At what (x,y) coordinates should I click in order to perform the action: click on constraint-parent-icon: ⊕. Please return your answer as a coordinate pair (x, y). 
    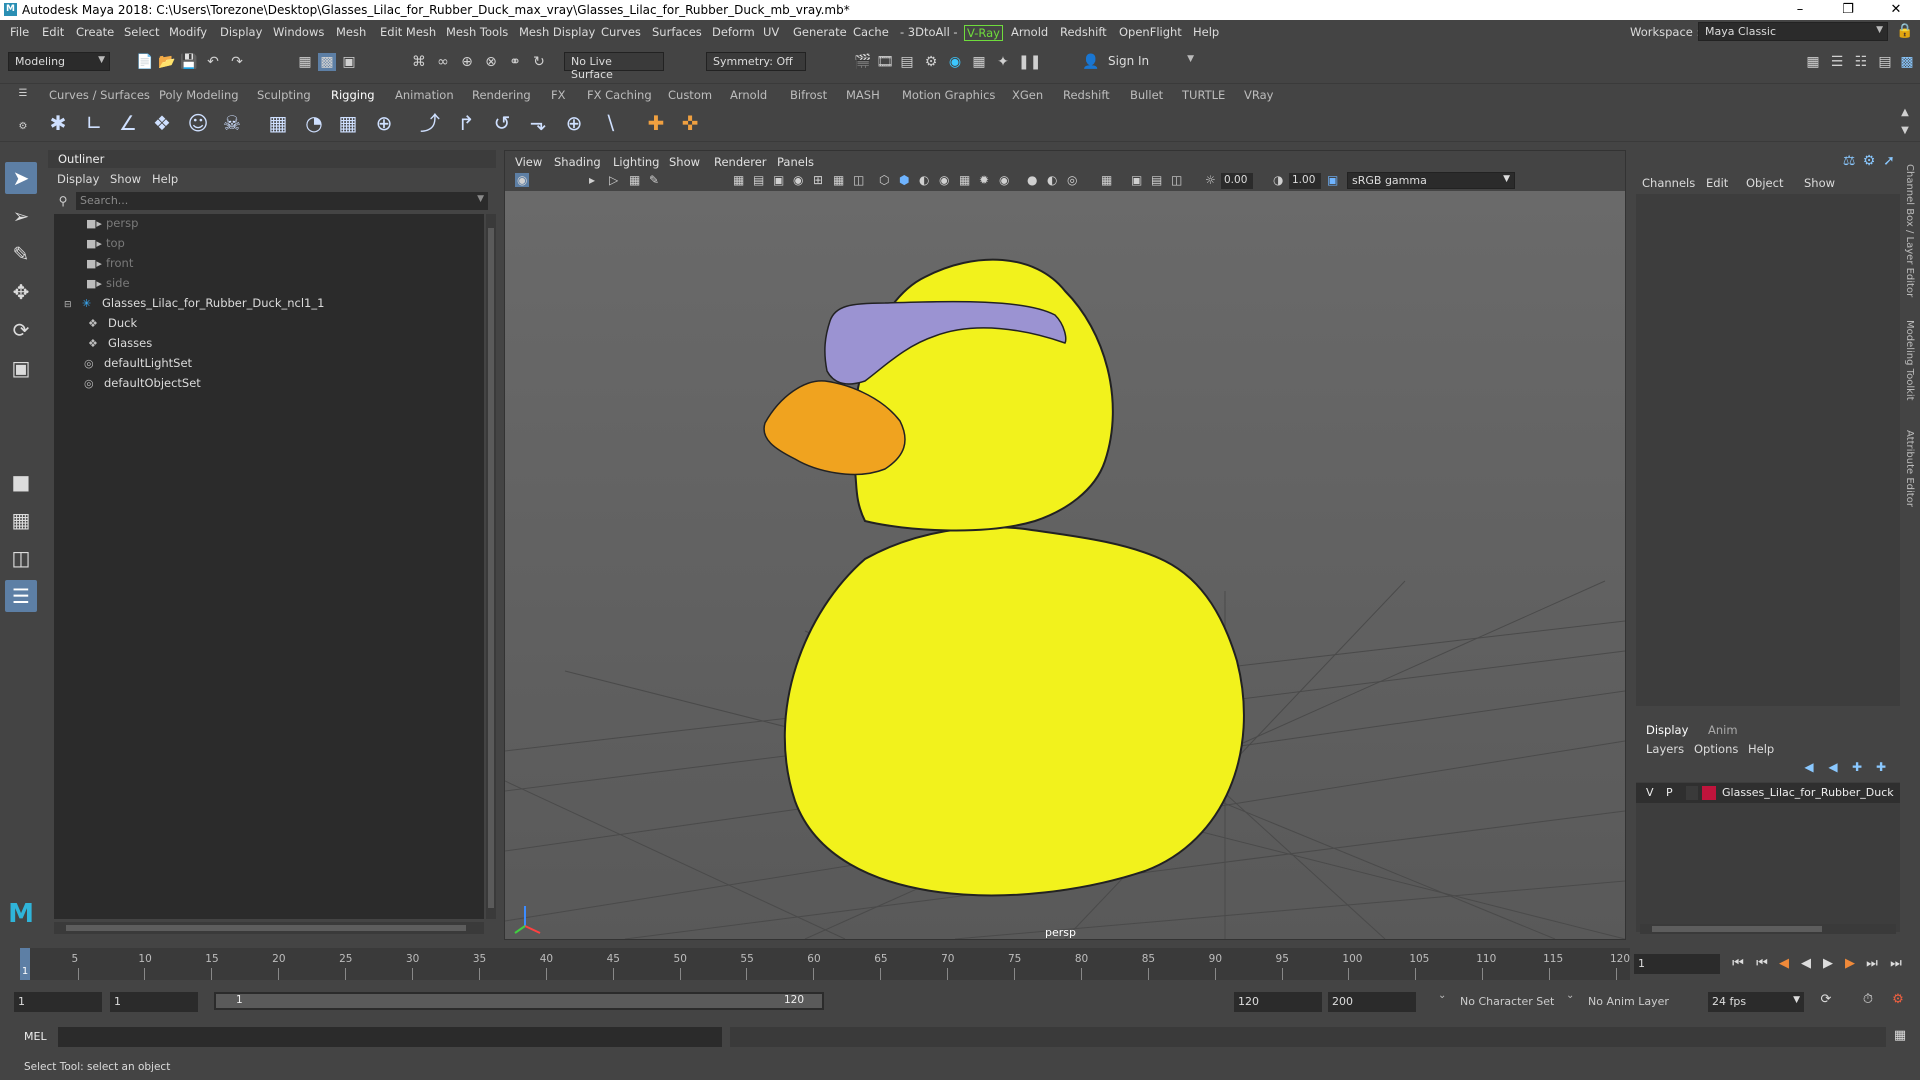
    Looking at the image, I should click on (574, 123).